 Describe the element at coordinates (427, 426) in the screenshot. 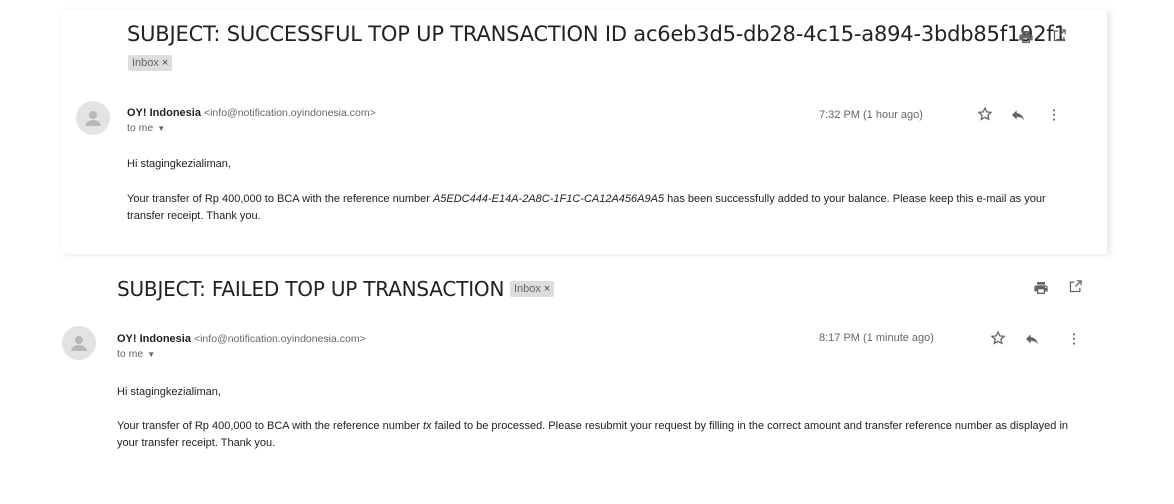

I see `reference-number: tx` at that location.